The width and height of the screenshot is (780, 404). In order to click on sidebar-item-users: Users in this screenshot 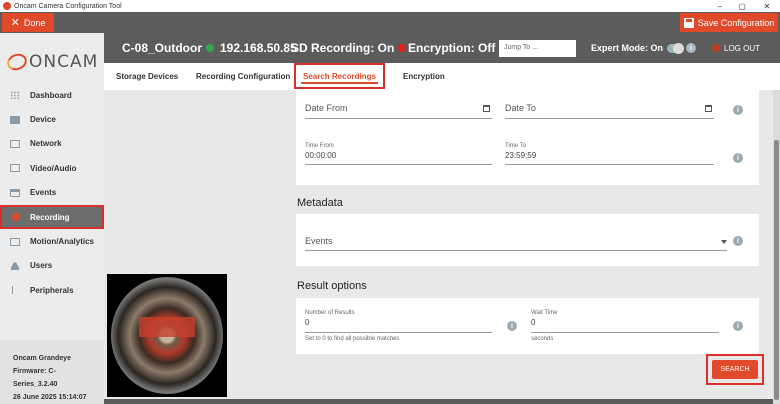, I will do `click(52, 266)`.